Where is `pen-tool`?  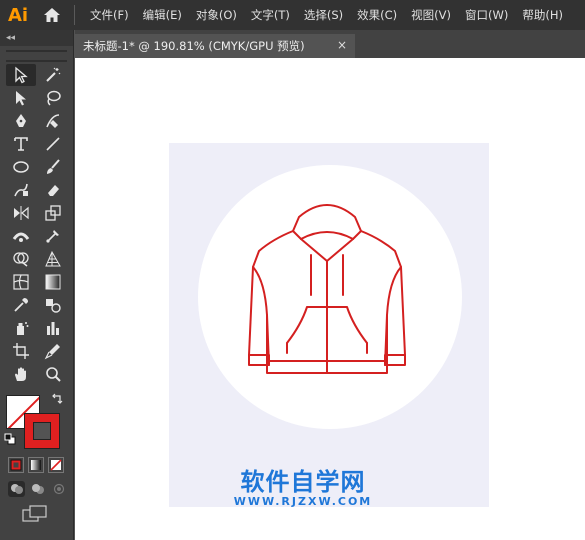
pen-tool is located at coordinates (21, 121).